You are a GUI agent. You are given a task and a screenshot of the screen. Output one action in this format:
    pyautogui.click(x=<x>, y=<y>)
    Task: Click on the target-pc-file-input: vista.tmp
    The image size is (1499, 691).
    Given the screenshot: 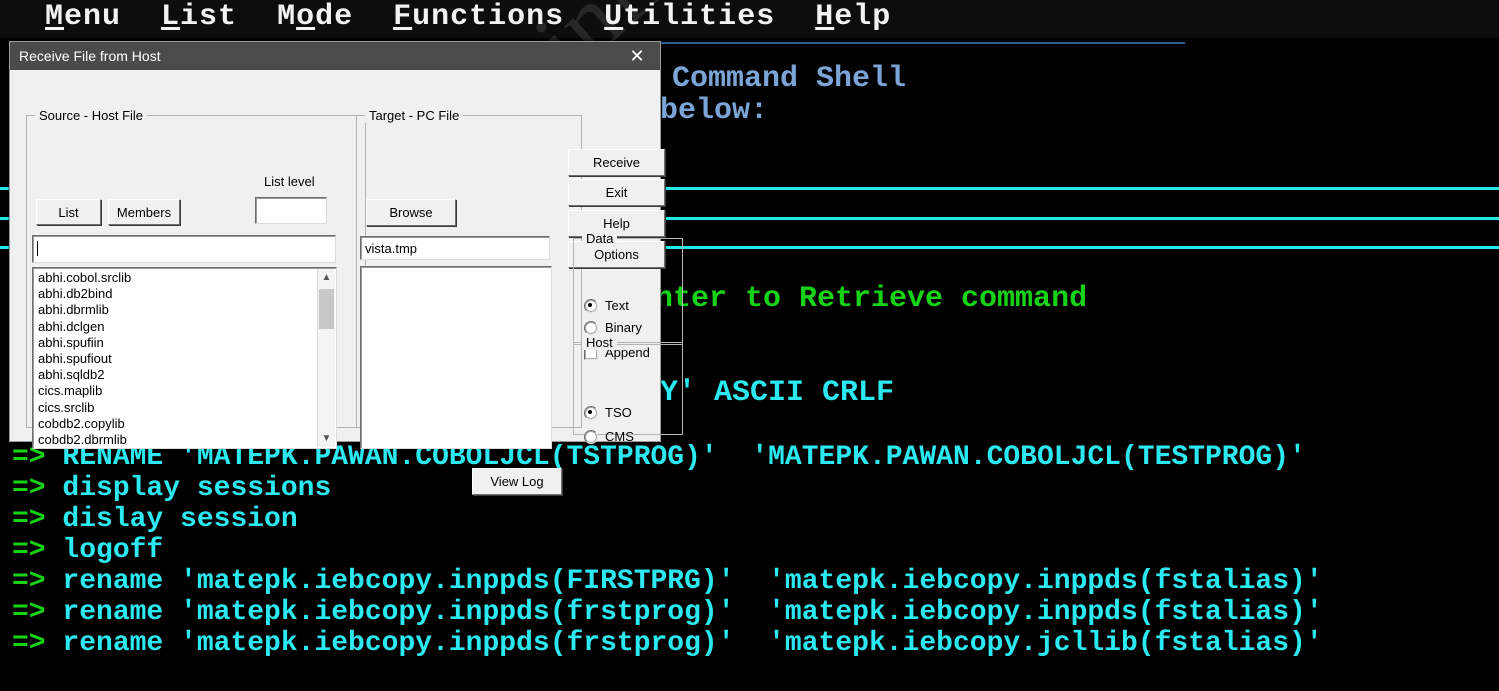 What is the action you would take?
    pyautogui.click(x=455, y=248)
    